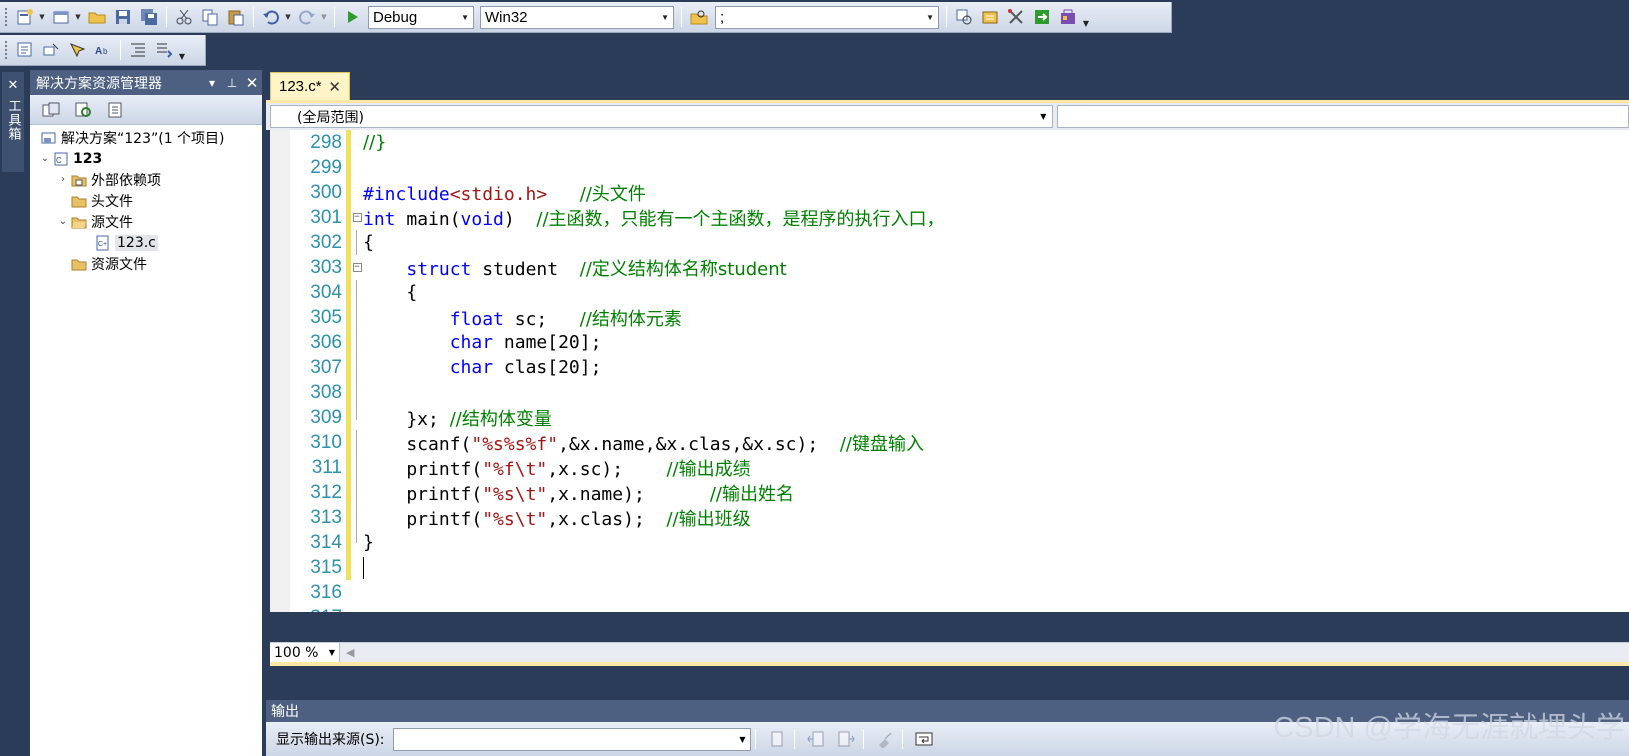 The height and width of the screenshot is (756, 1629). I want to click on complete-word-icon: Ab, so click(103, 50).